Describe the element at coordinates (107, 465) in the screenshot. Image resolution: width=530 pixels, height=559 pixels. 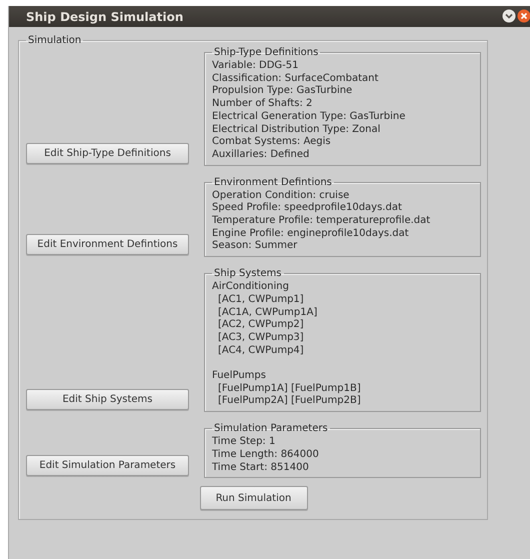
I see `edit-button: Edit Simulation Parameters` at that location.